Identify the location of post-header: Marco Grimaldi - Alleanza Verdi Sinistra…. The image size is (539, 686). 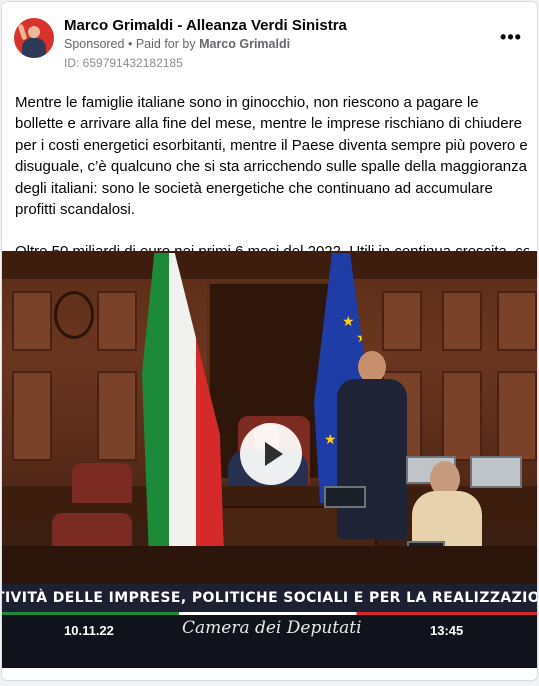
(269, 42).